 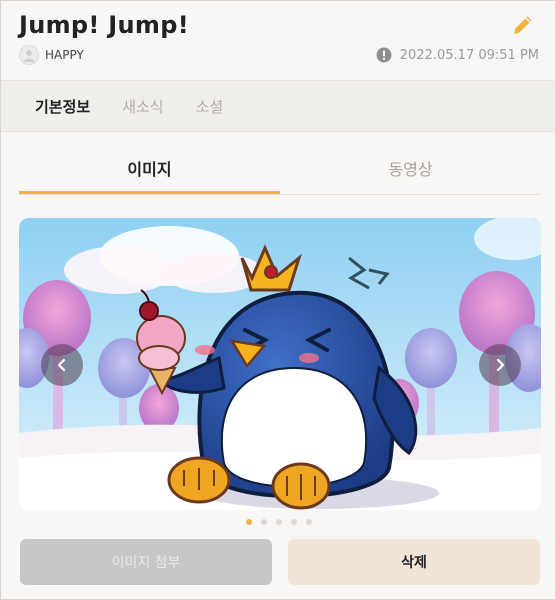 I want to click on alert-icon, so click(x=384, y=55).